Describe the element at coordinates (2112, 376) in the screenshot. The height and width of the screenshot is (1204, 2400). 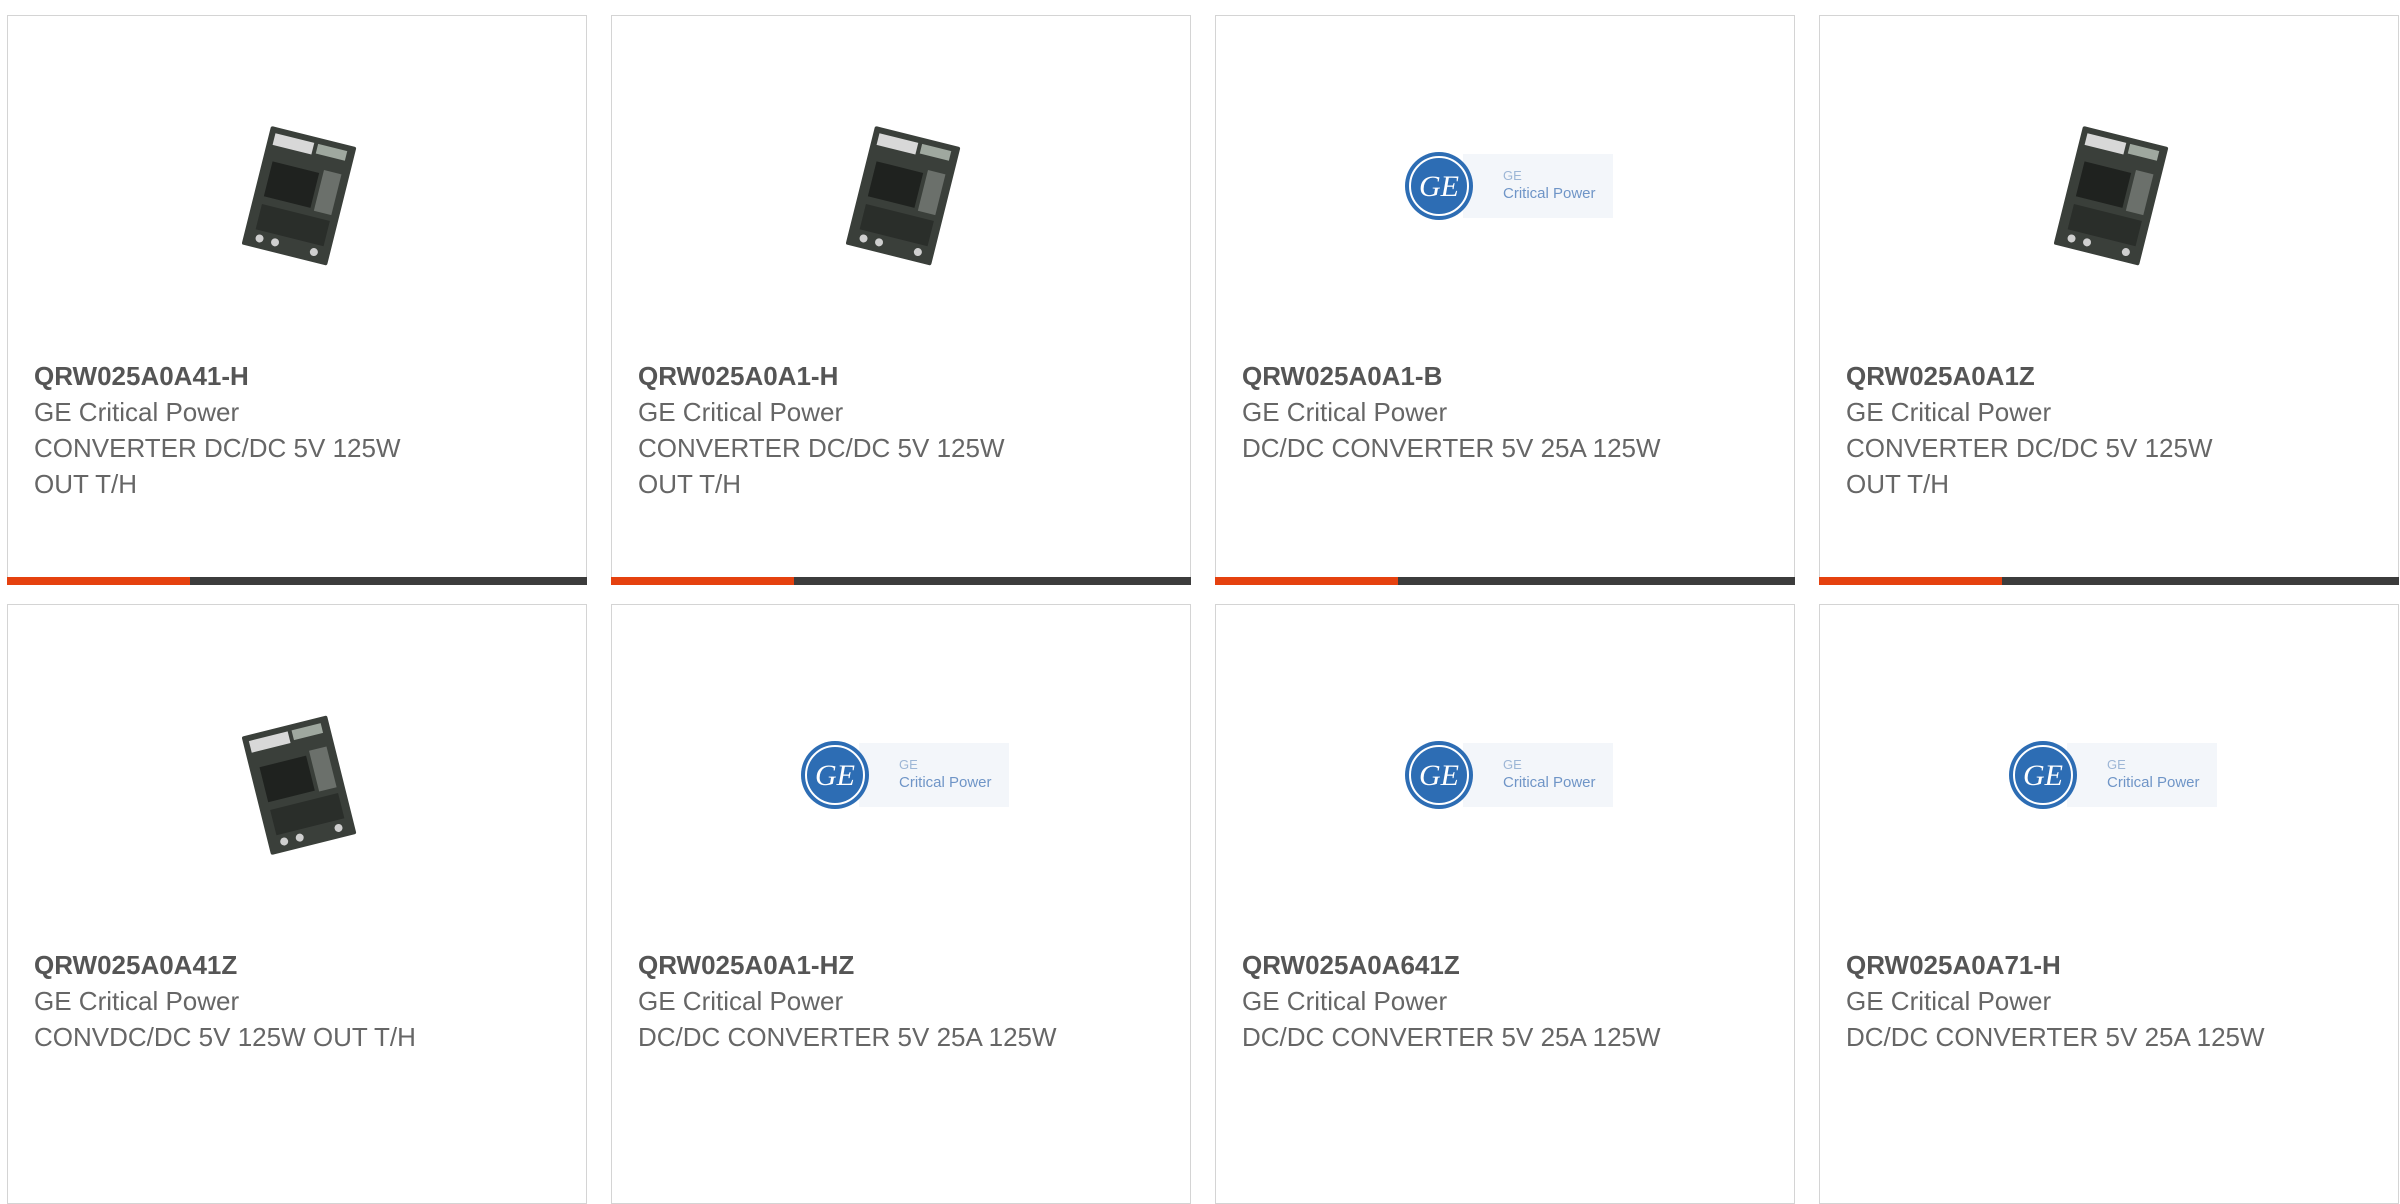
I see `part-number: QRW025A0A1Z` at that location.